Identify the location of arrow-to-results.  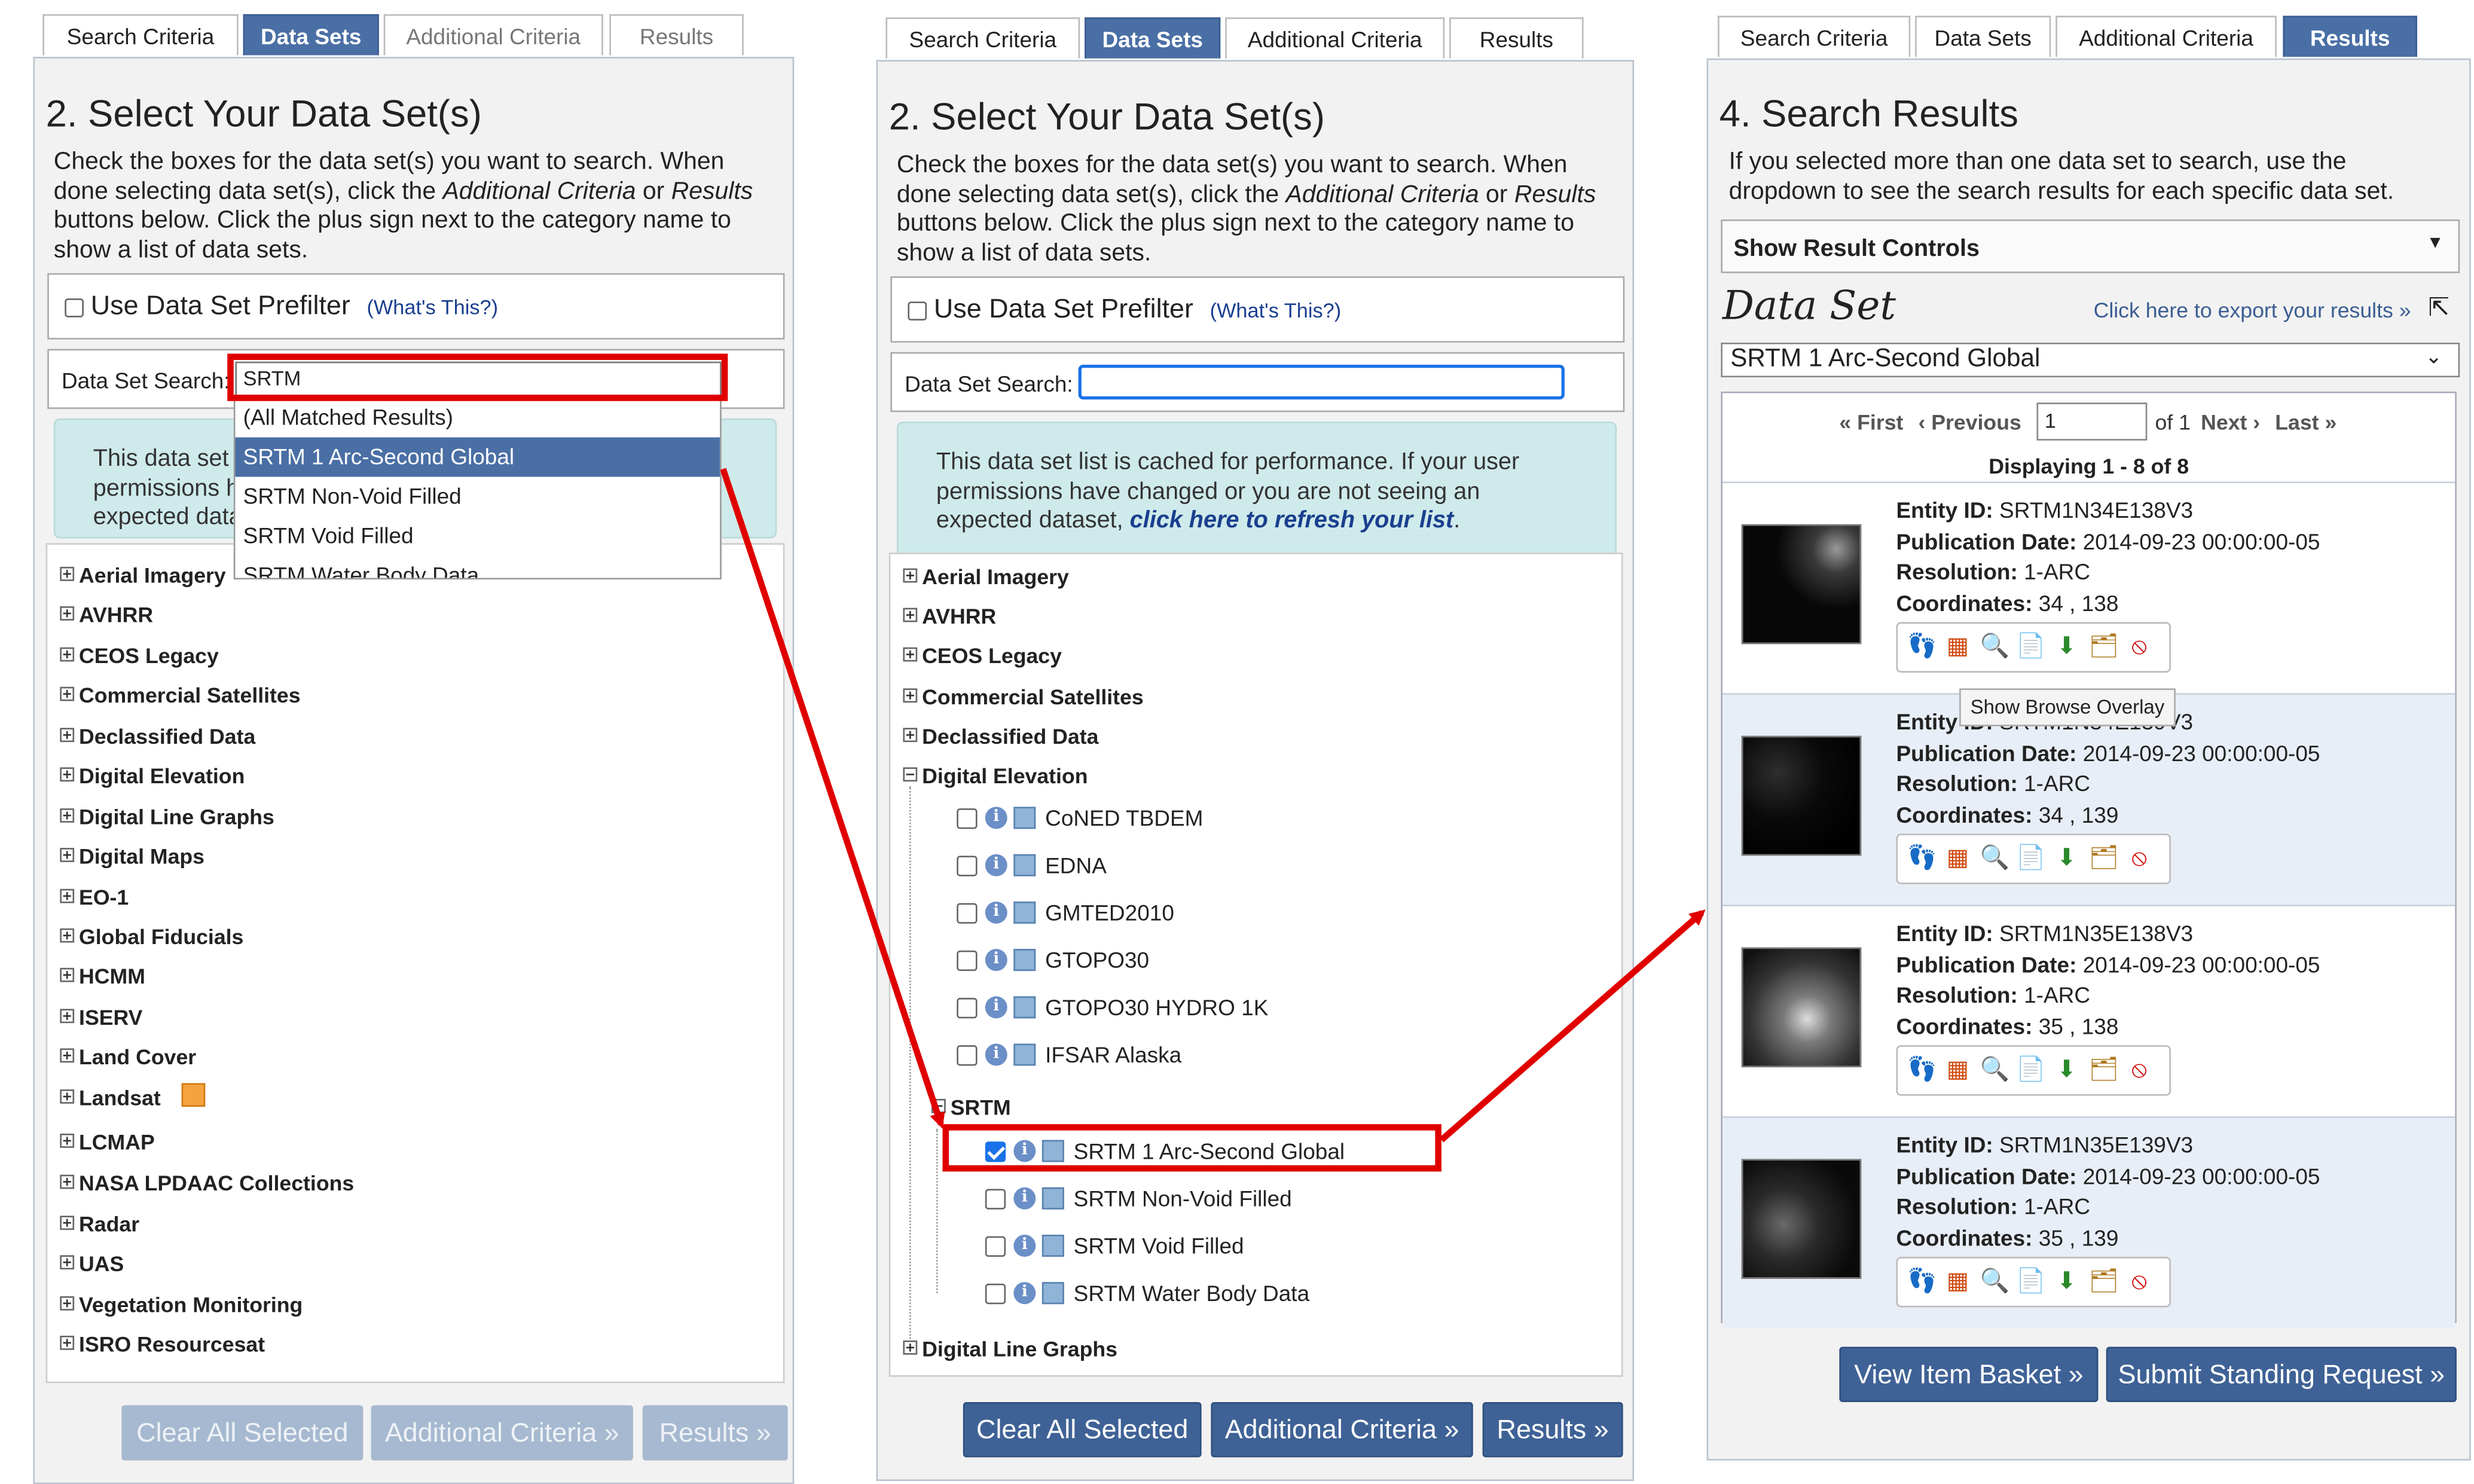
(1572, 1026).